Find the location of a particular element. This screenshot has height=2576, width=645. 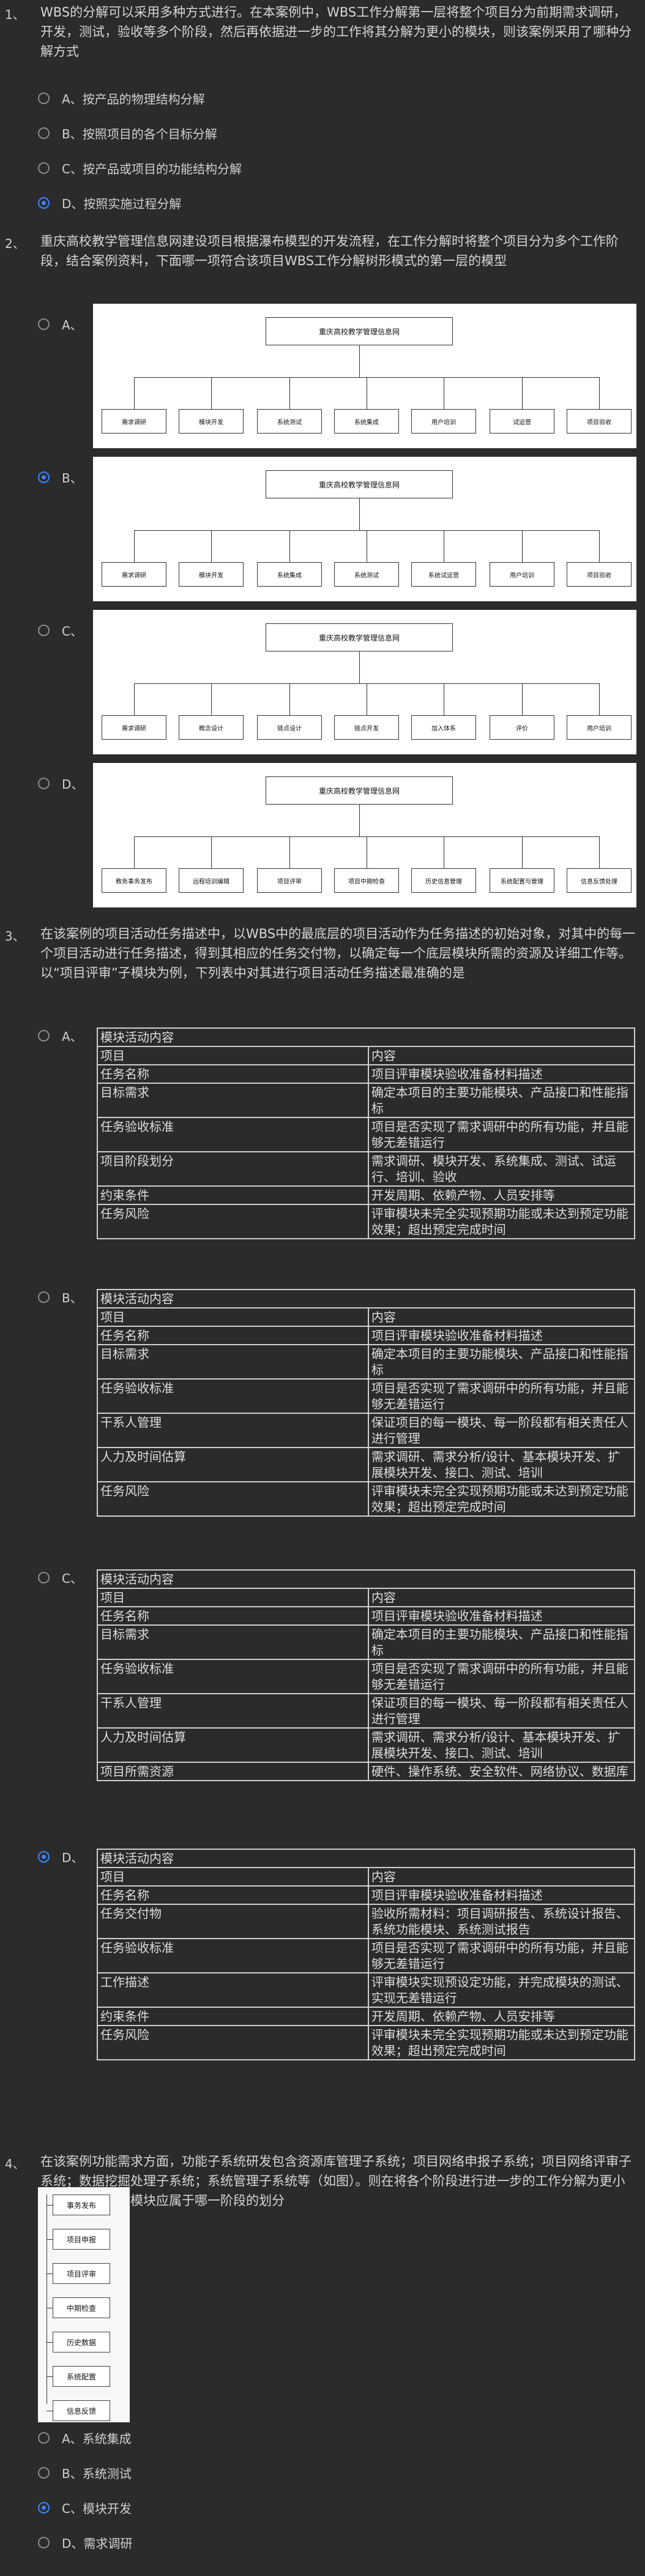

wbs-leaf-node: 系统配置与管理 is located at coordinates (522, 880).